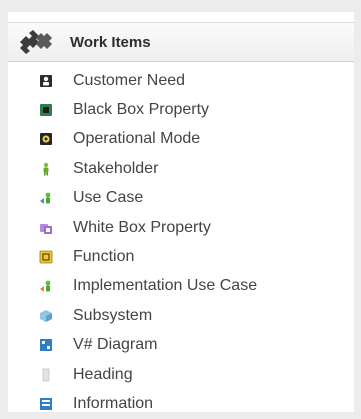 This screenshot has width=361, height=419. I want to click on information-icon, so click(46, 403).